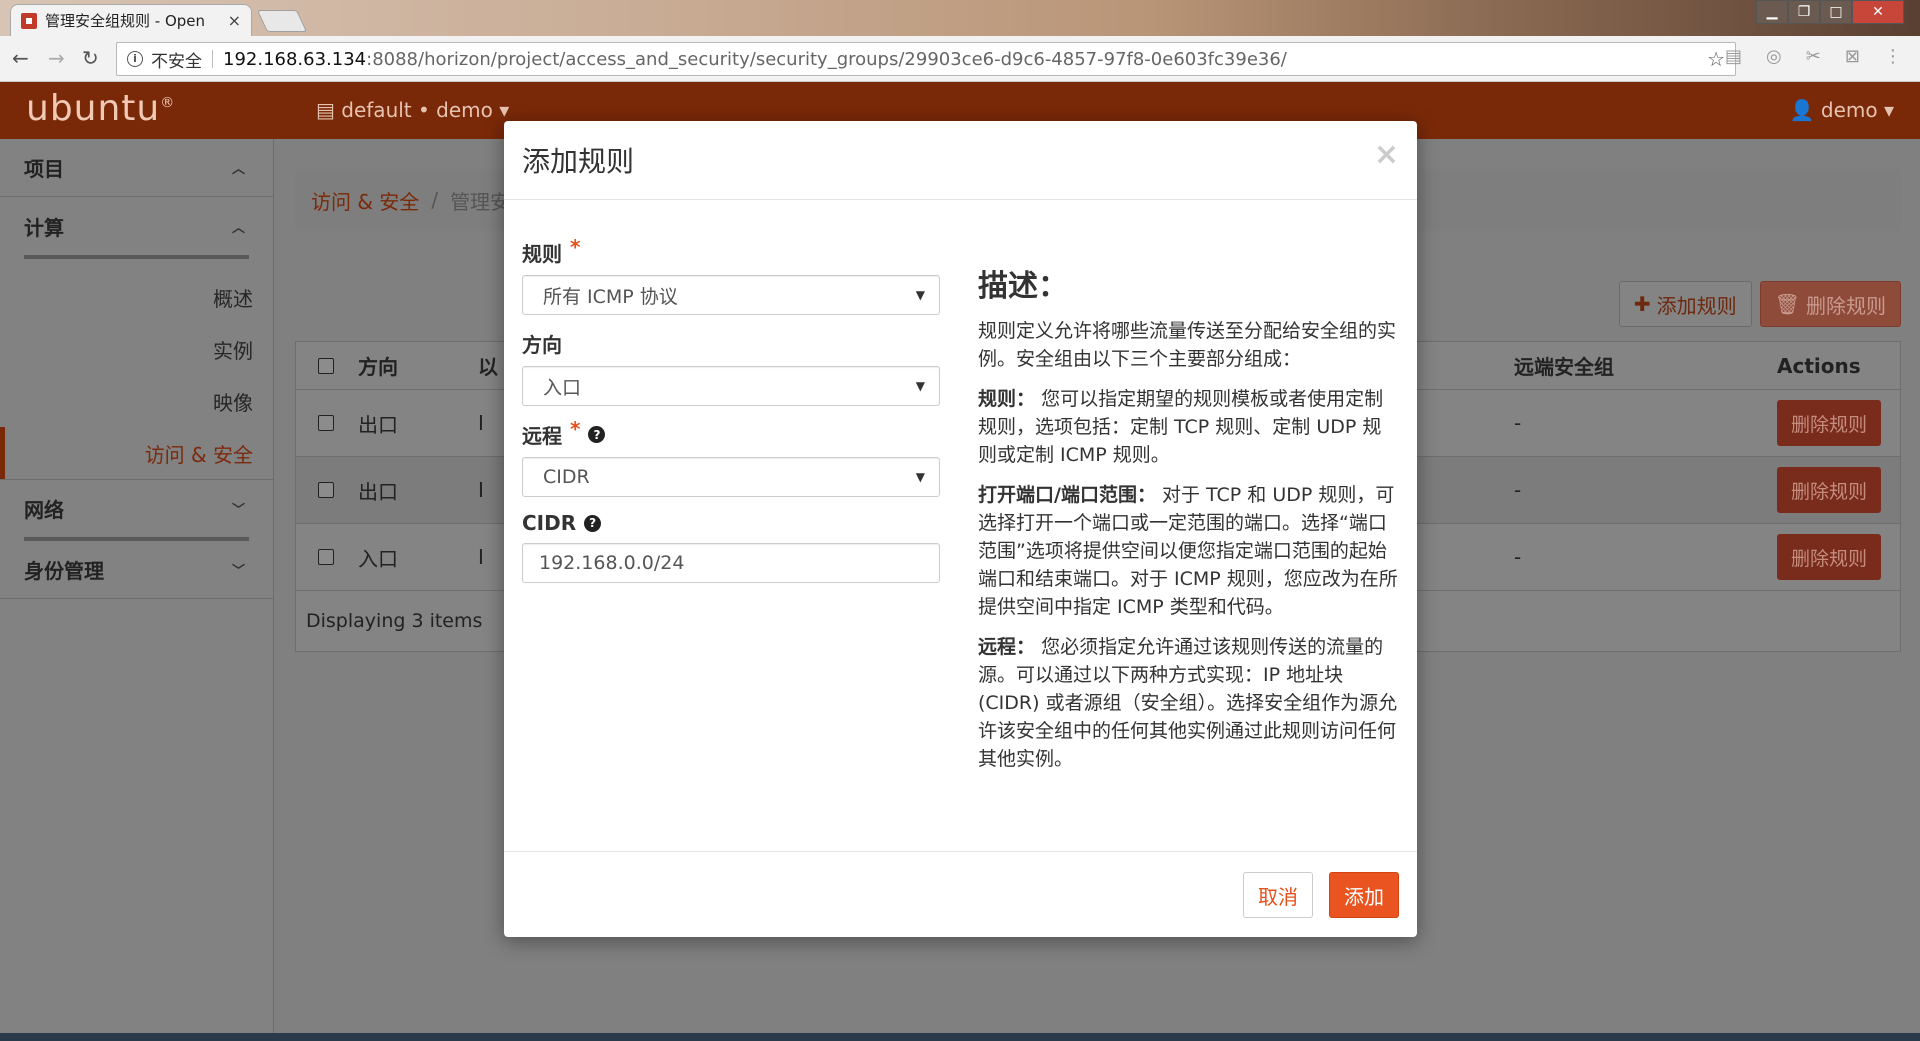 The height and width of the screenshot is (1041, 1920). What do you see at coordinates (960, 160) in the screenshot?
I see `modal-header: 添加规则 ×` at bounding box center [960, 160].